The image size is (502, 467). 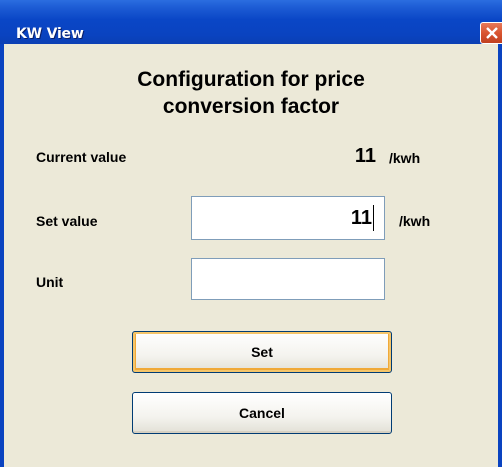 What do you see at coordinates (288, 218) in the screenshot?
I see `set-value-input` at bounding box center [288, 218].